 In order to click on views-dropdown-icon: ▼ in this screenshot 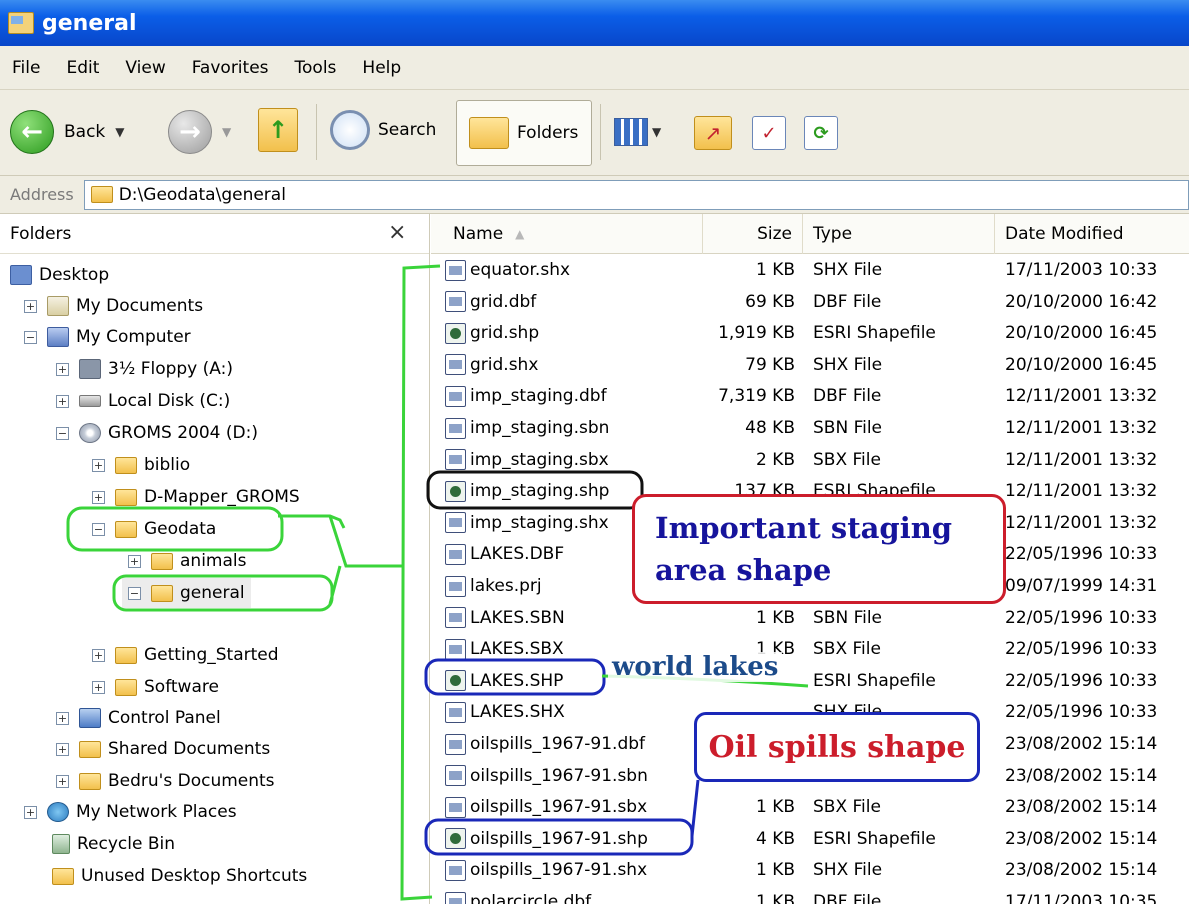, I will do `click(656, 132)`.